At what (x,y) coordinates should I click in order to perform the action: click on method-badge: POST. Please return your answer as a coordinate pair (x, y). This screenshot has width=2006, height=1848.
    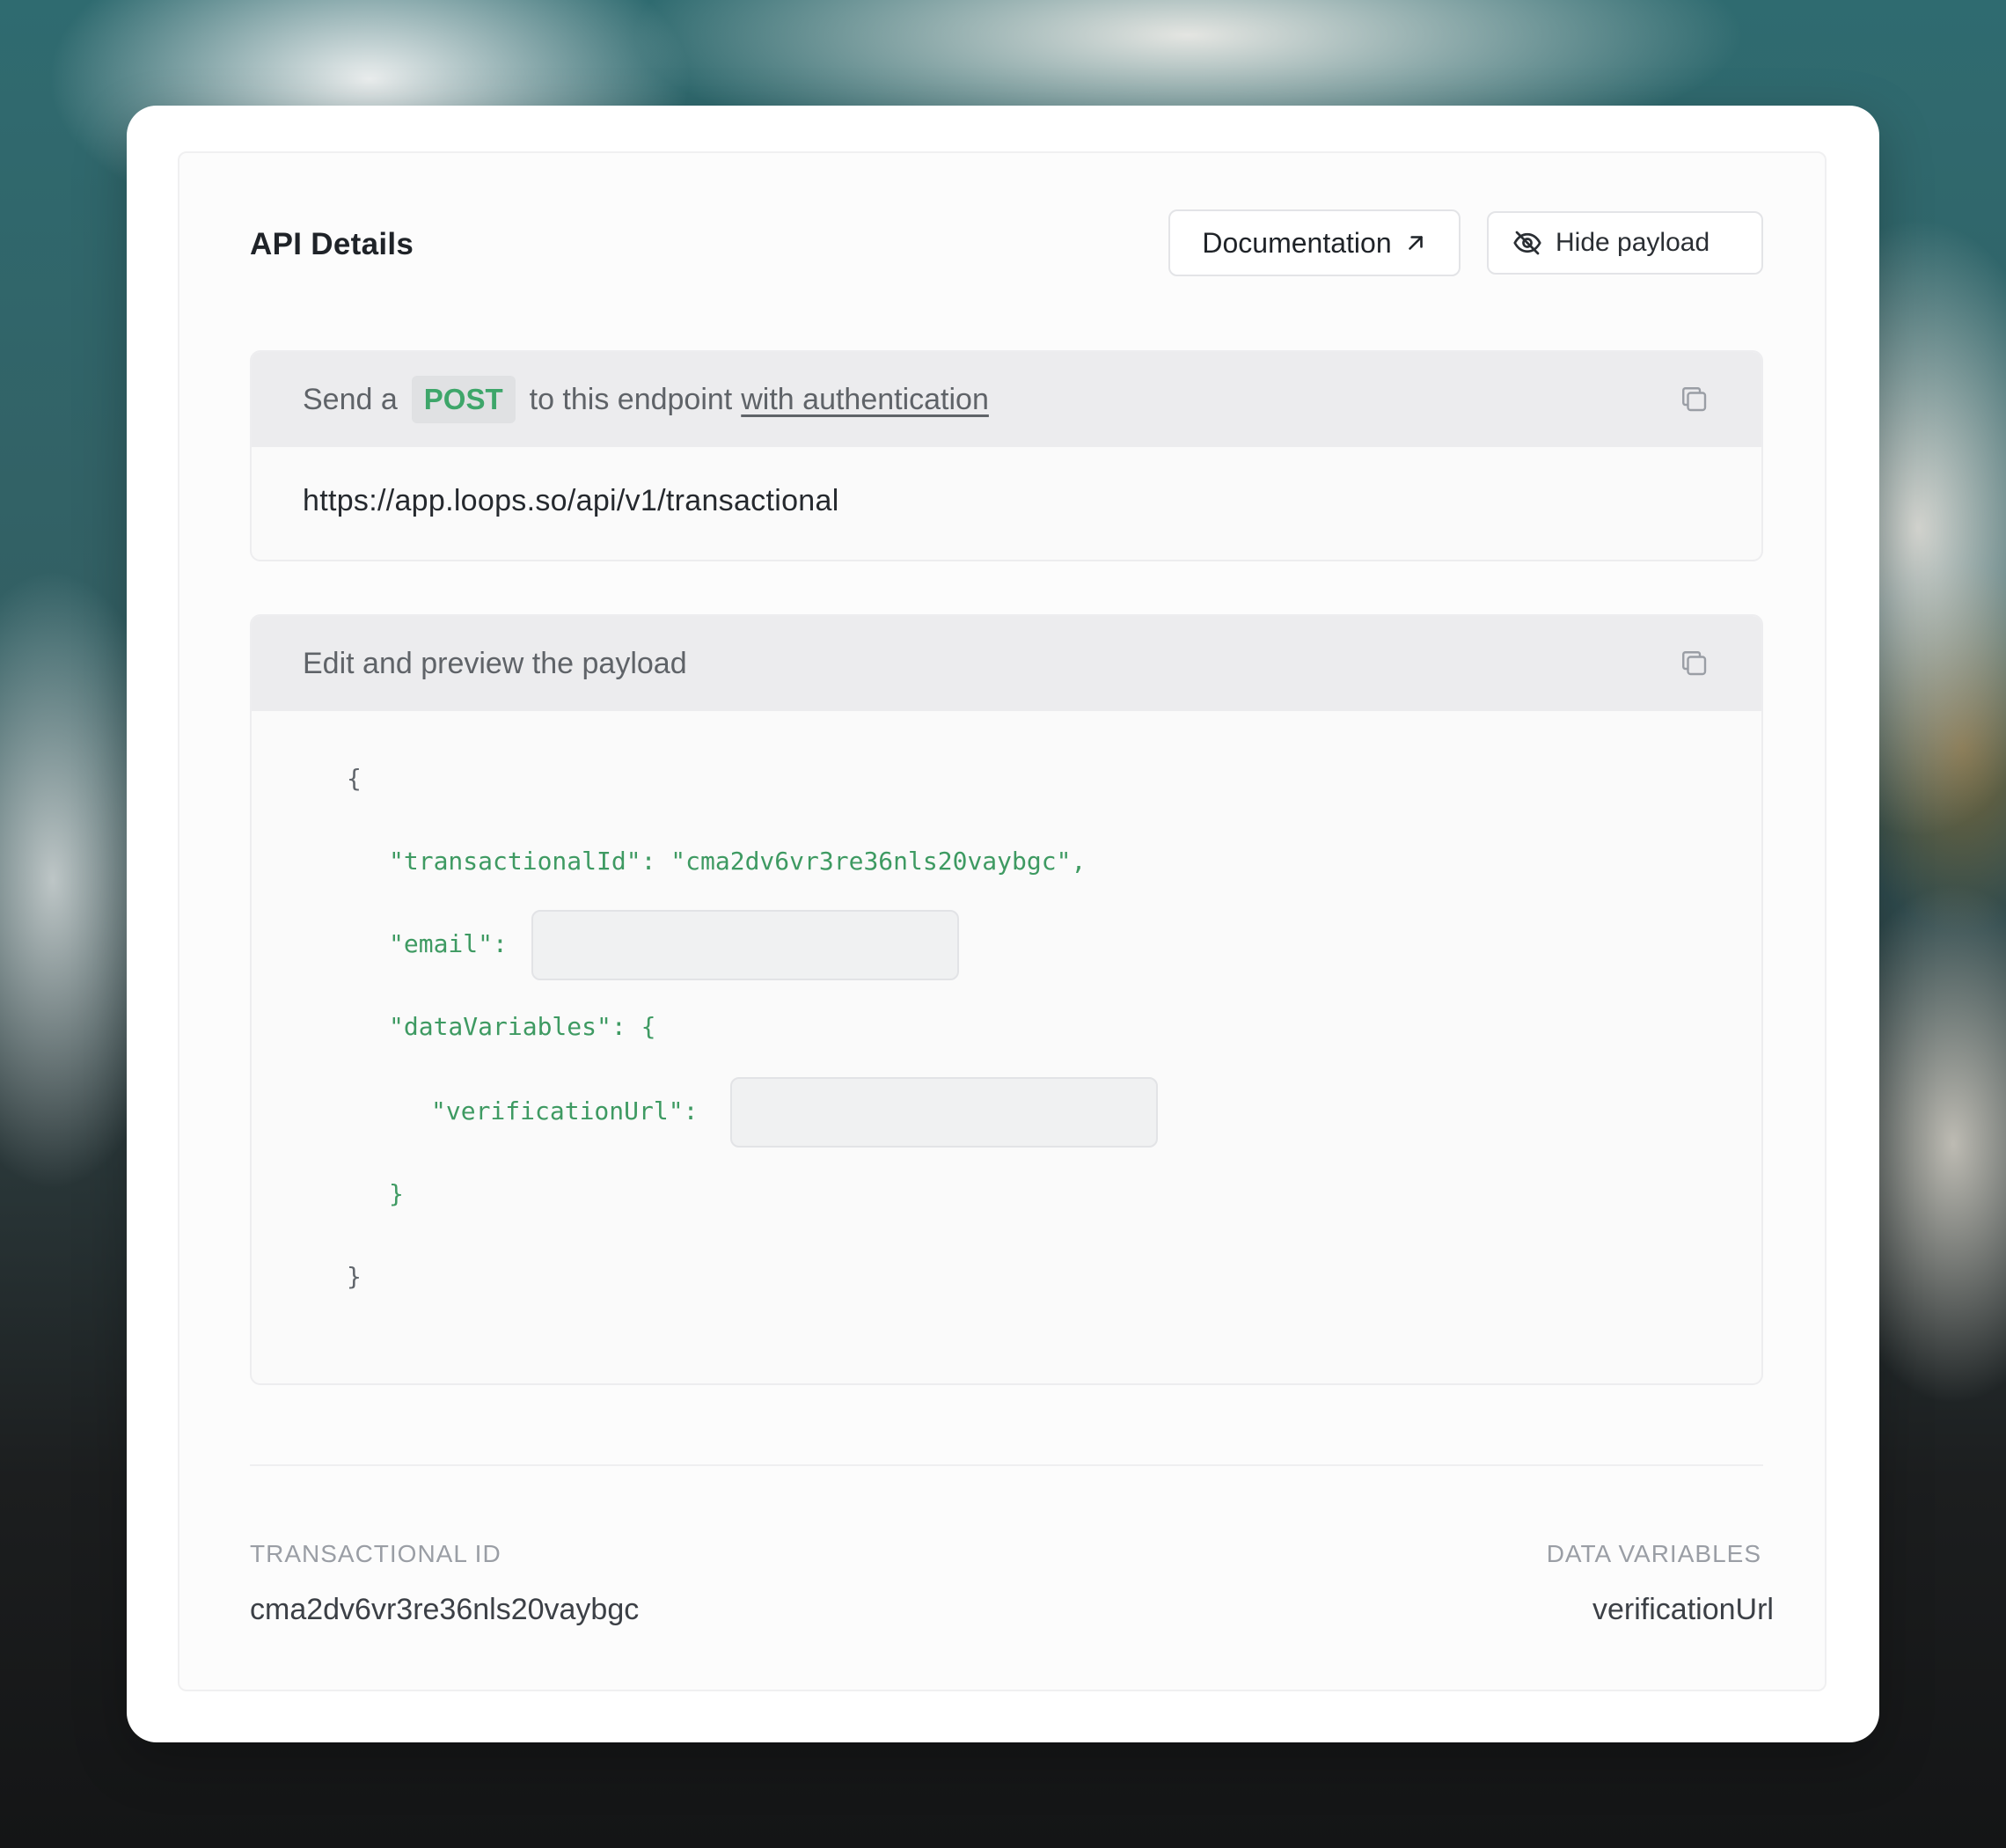
    Looking at the image, I should click on (463, 399).